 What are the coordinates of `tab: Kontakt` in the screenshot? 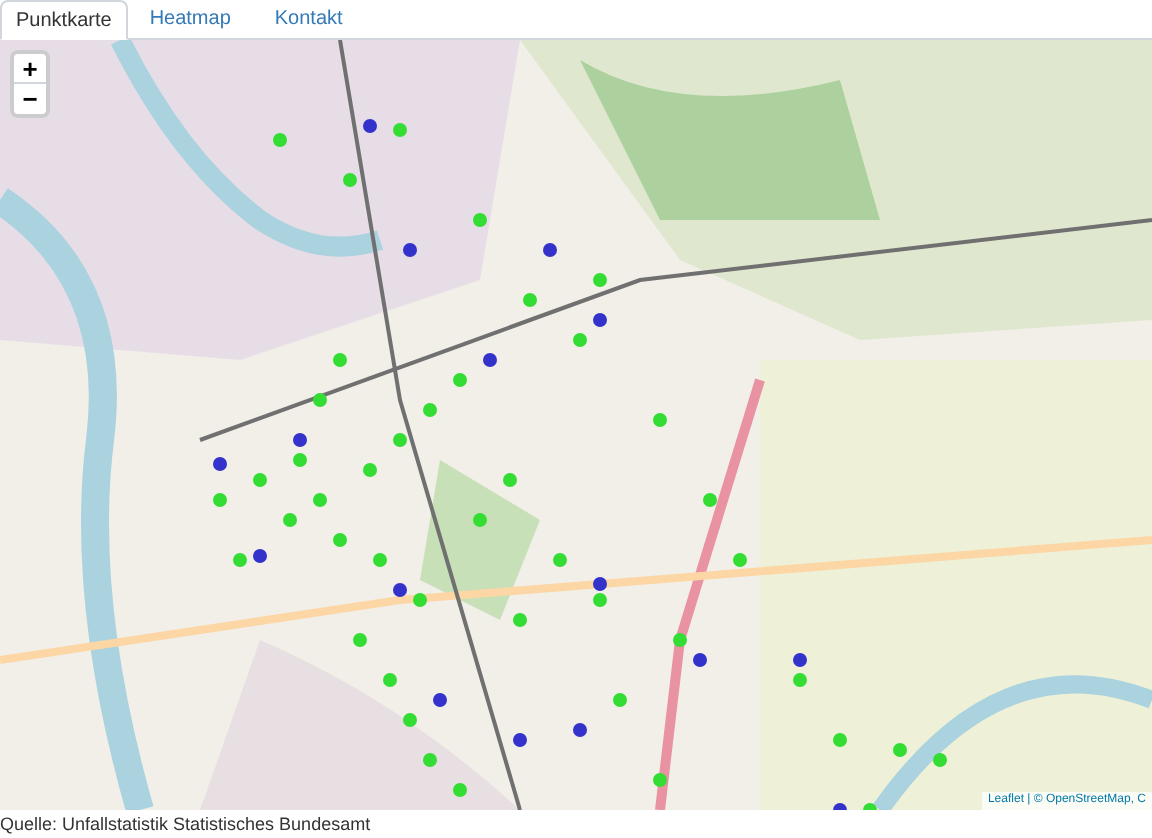 It's located at (308, 19).